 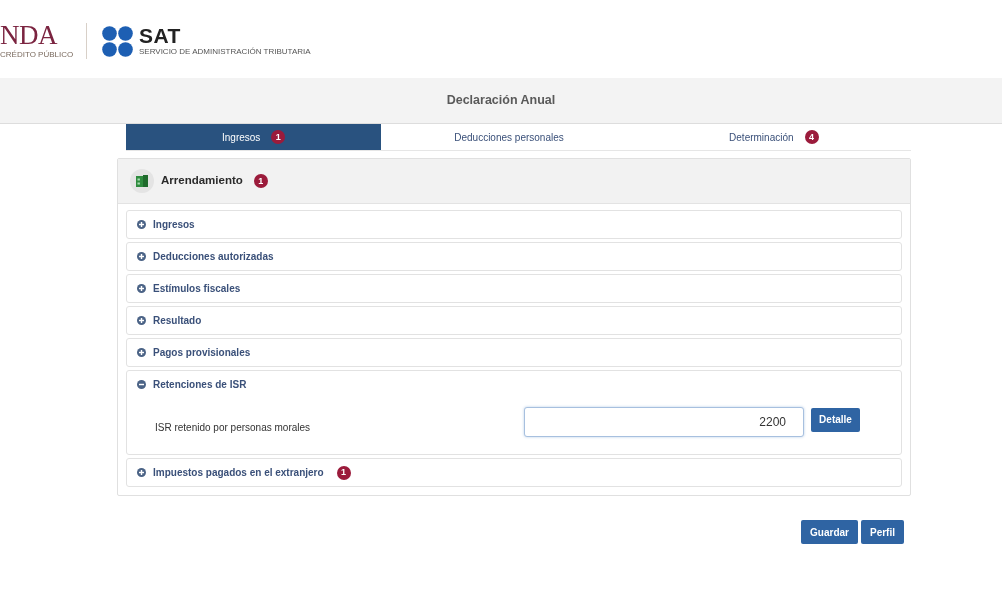 I want to click on section-header: Ingresos, so click(x=514, y=224).